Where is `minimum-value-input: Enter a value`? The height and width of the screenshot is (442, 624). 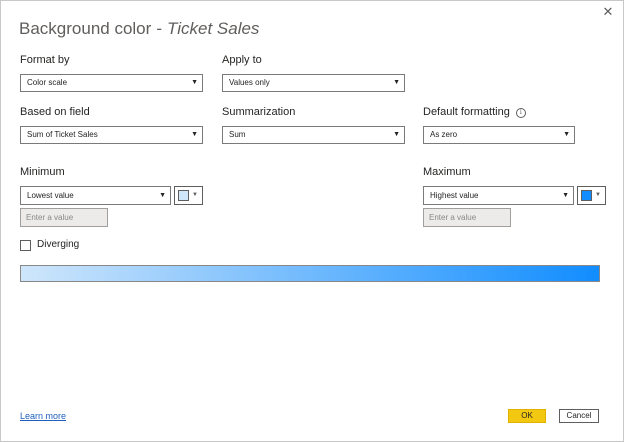 minimum-value-input: Enter a value is located at coordinates (64, 217).